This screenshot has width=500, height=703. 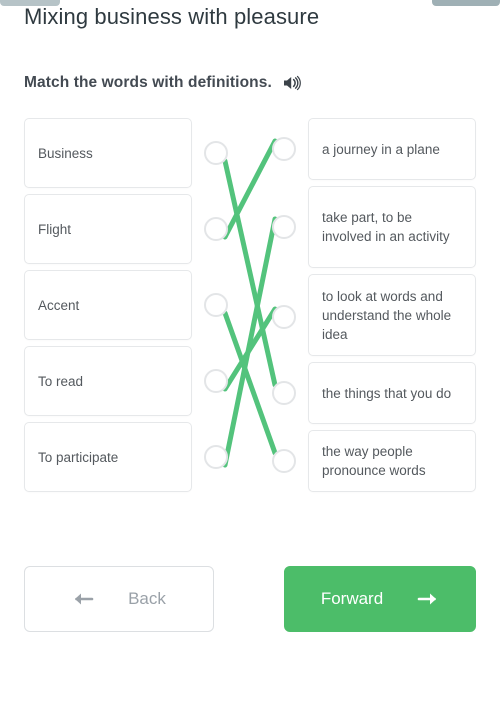 What do you see at coordinates (83, 599) in the screenshot?
I see `arrow-left-icon` at bounding box center [83, 599].